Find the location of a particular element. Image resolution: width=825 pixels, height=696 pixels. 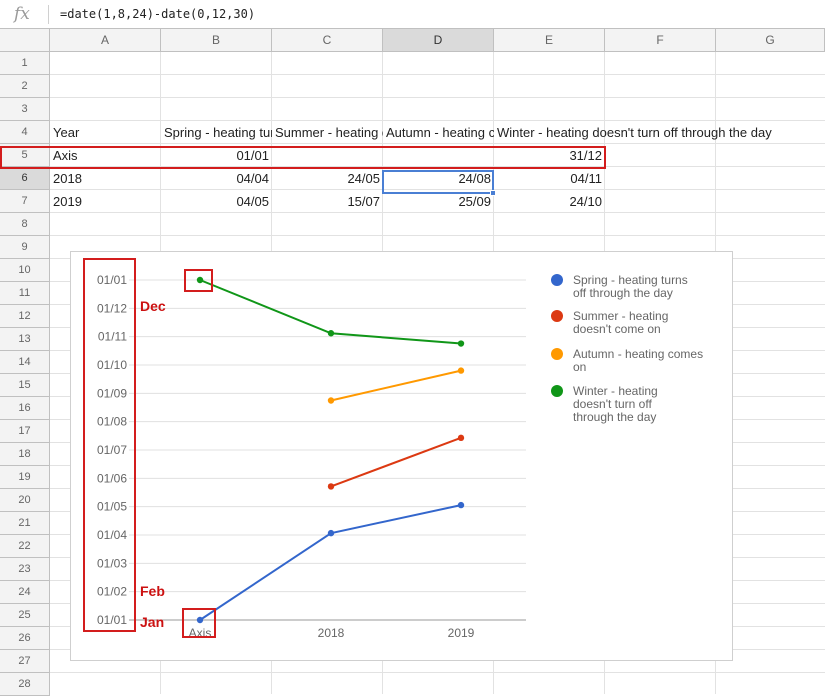

cell-a6: 2018 is located at coordinates (105, 178).